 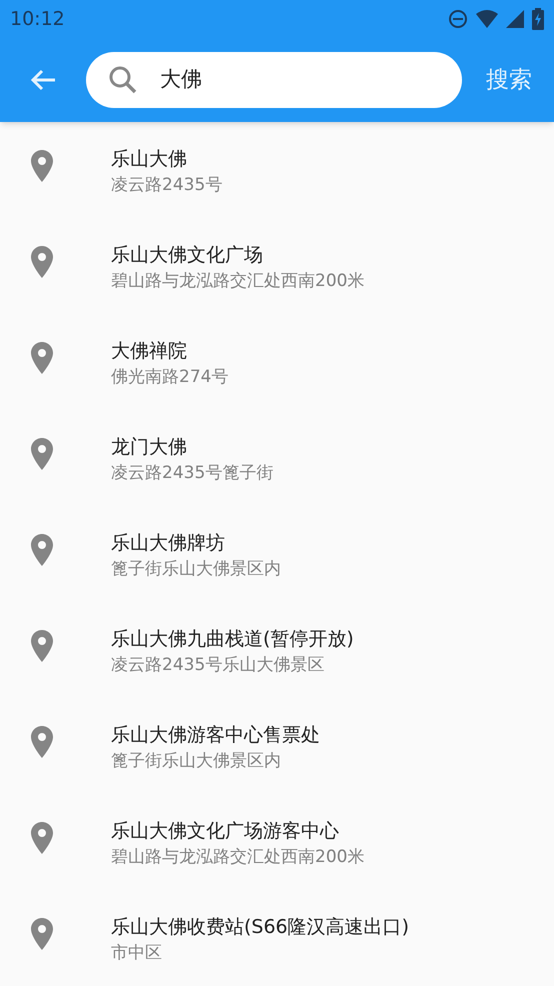 I want to click on place-name: 乐山大佛牌坊, so click(x=168, y=543).